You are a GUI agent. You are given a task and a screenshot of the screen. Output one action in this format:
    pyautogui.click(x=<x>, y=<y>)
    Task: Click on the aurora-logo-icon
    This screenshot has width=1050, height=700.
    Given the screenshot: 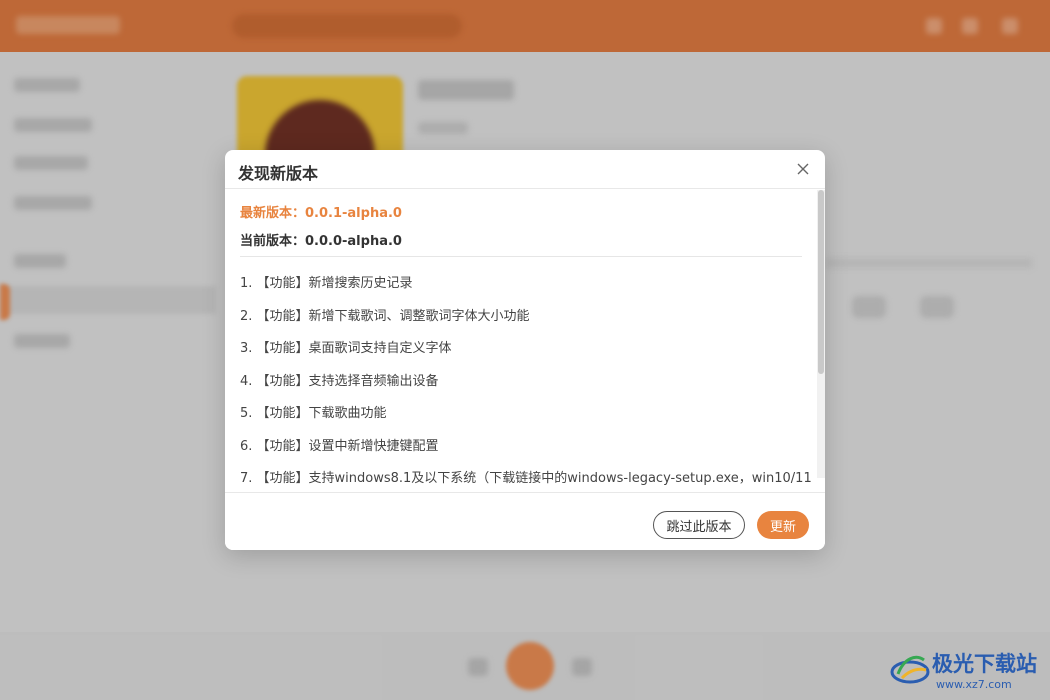 What is the action you would take?
    pyautogui.click(x=910, y=669)
    